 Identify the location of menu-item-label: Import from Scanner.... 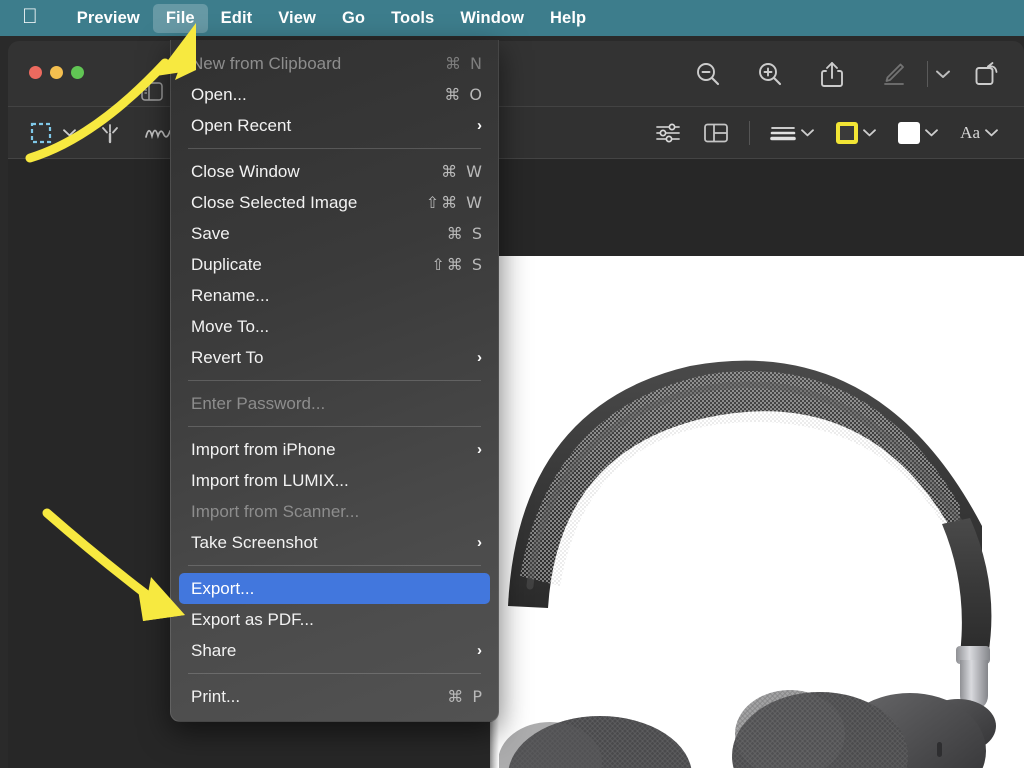
(275, 511).